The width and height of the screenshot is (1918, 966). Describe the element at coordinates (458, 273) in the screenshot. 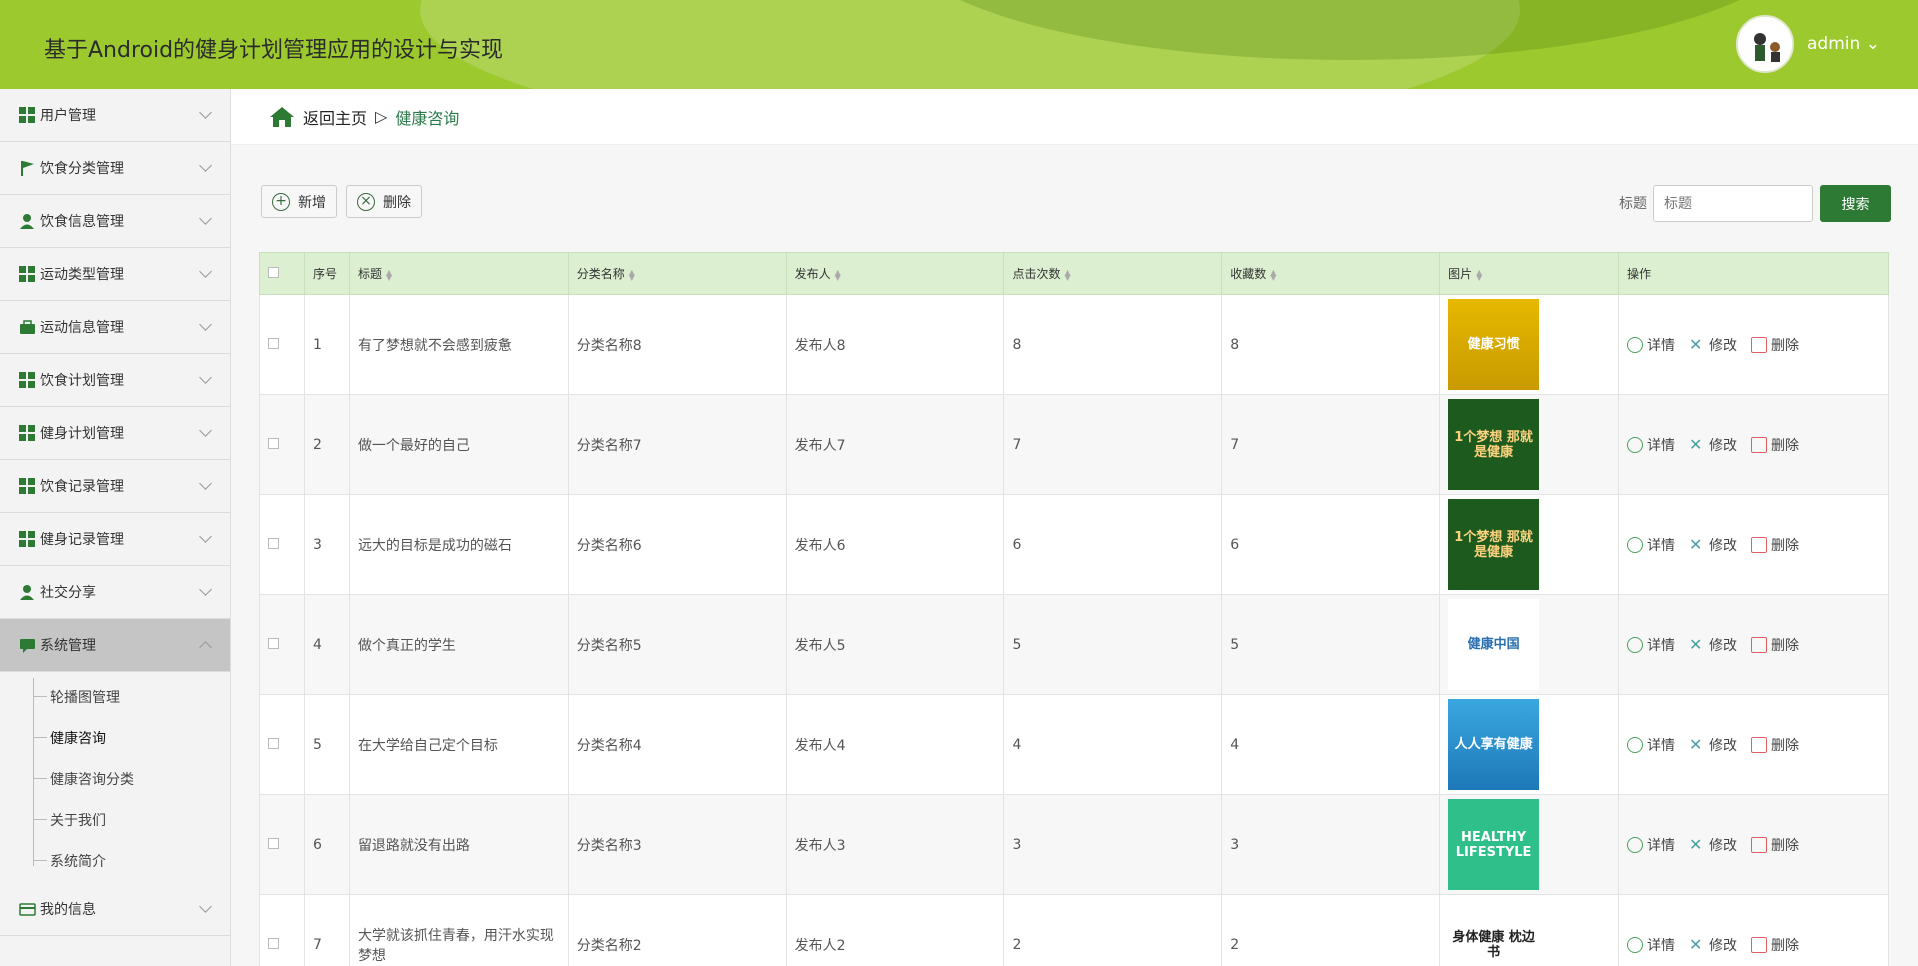

I see `column-header-1: 标题 ▲ ▼` at that location.